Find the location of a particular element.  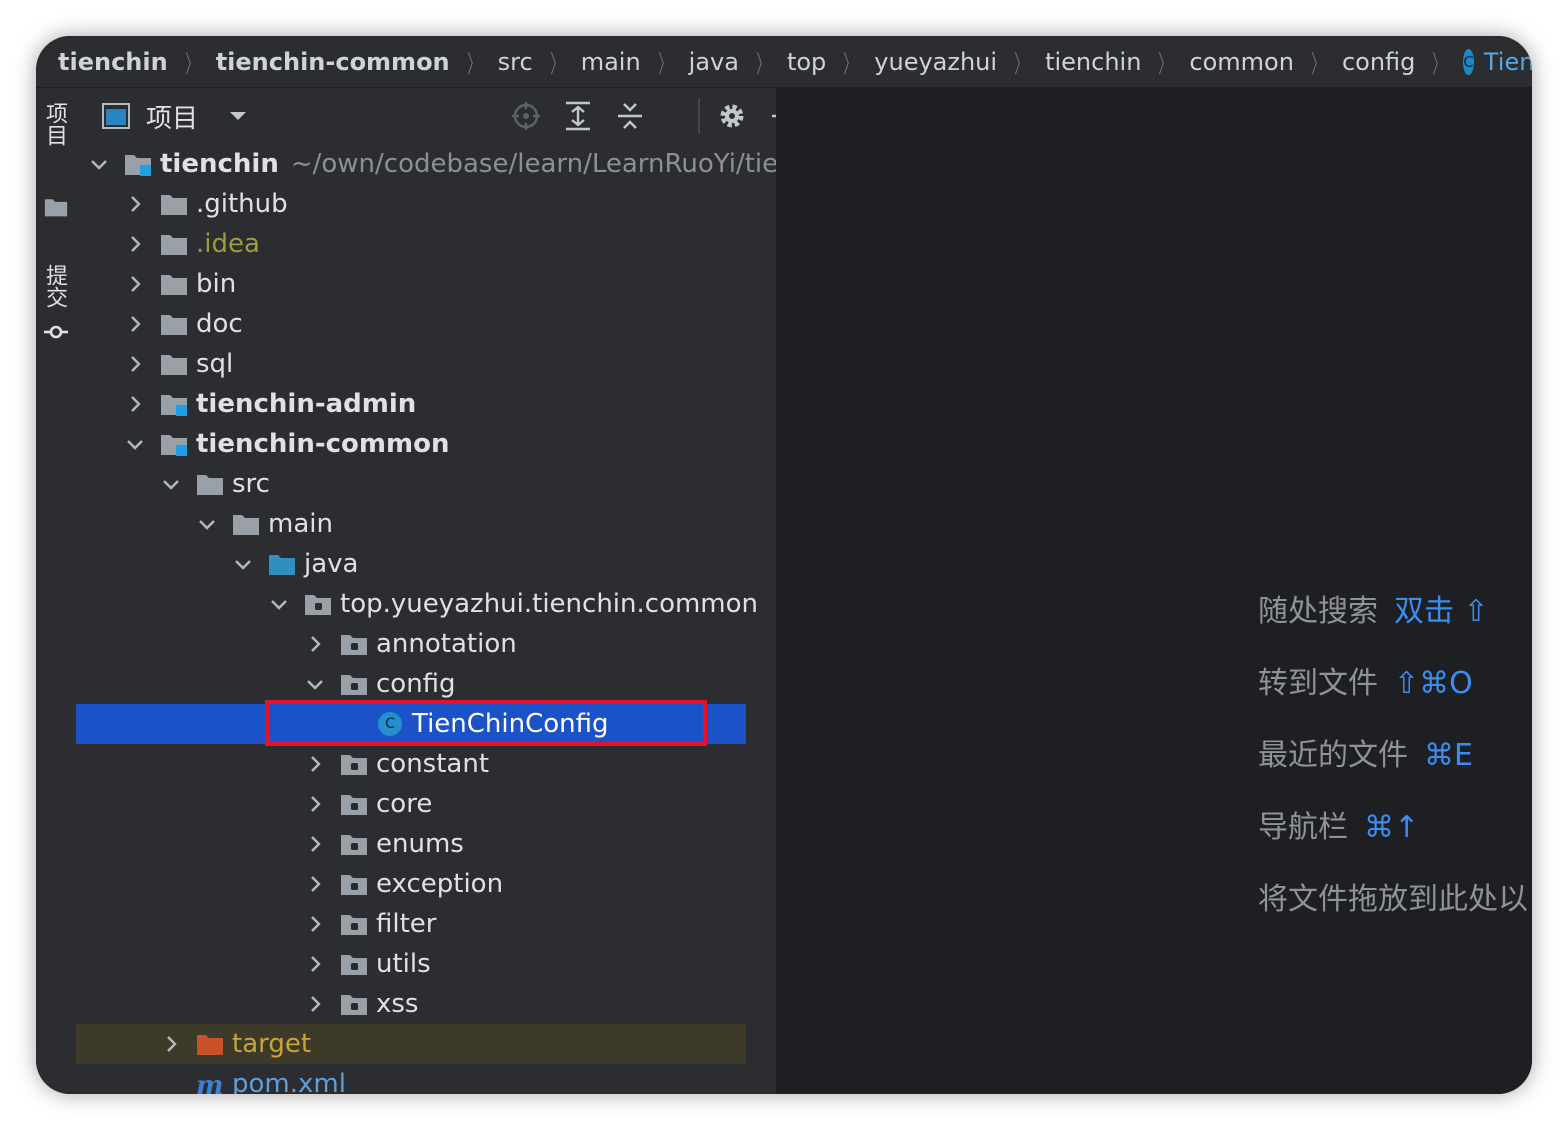

tree-item-label: constant is located at coordinates (433, 764).